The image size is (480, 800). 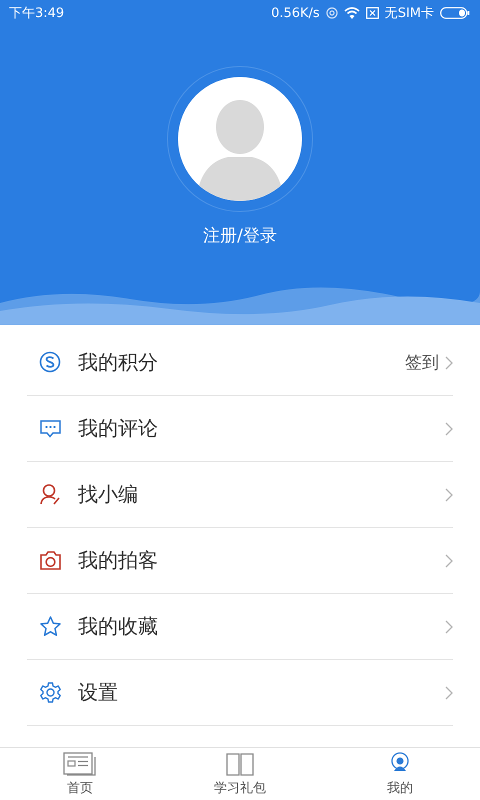 What do you see at coordinates (240, 627) in the screenshot?
I see `menu-item: 我的收藏` at bounding box center [240, 627].